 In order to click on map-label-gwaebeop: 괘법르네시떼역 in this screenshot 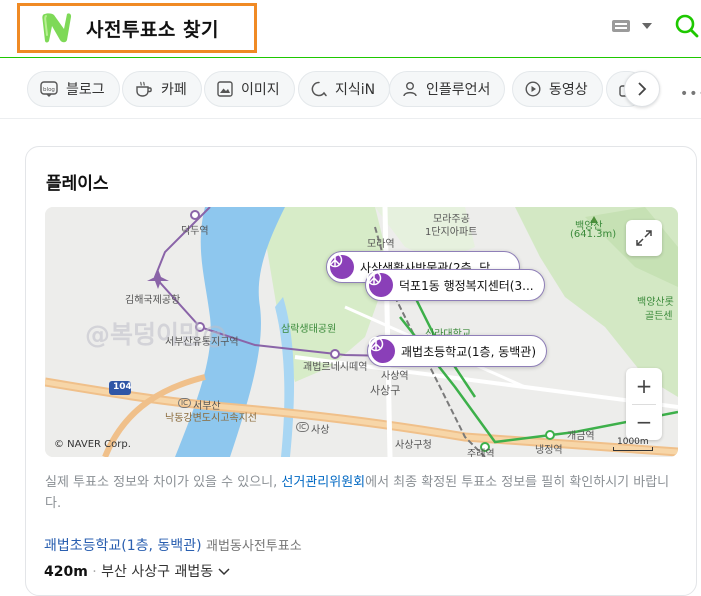, I will do `click(335, 367)`.